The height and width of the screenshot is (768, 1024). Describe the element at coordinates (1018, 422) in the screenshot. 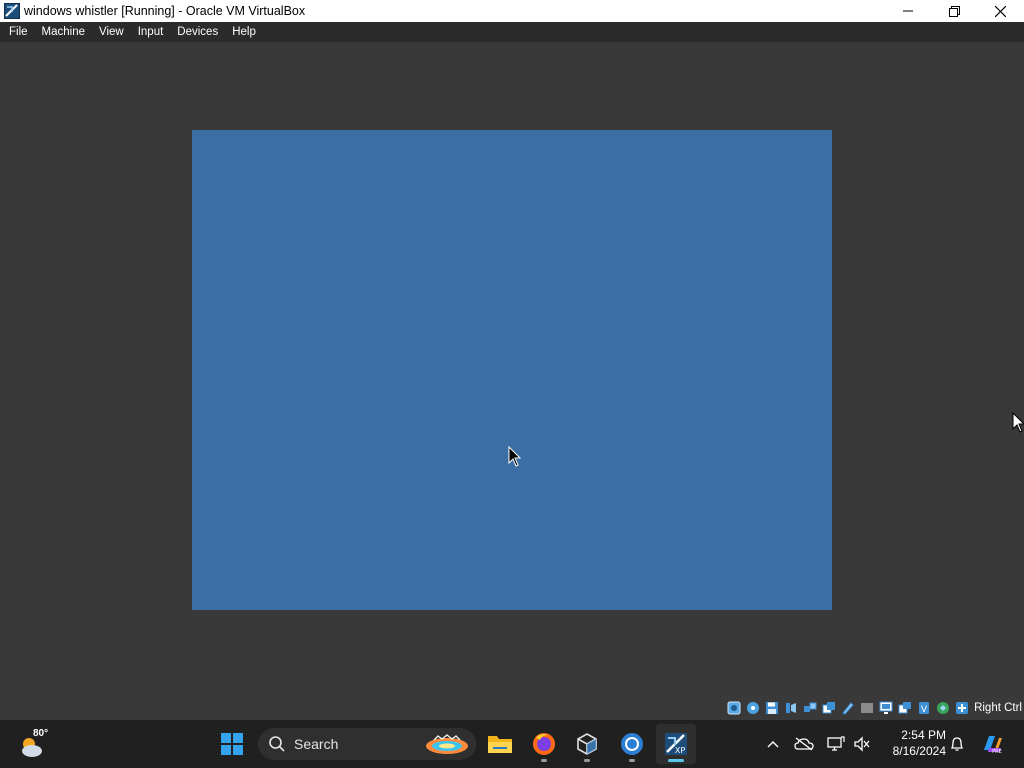

I see `host-mouse-cursor-icon` at that location.